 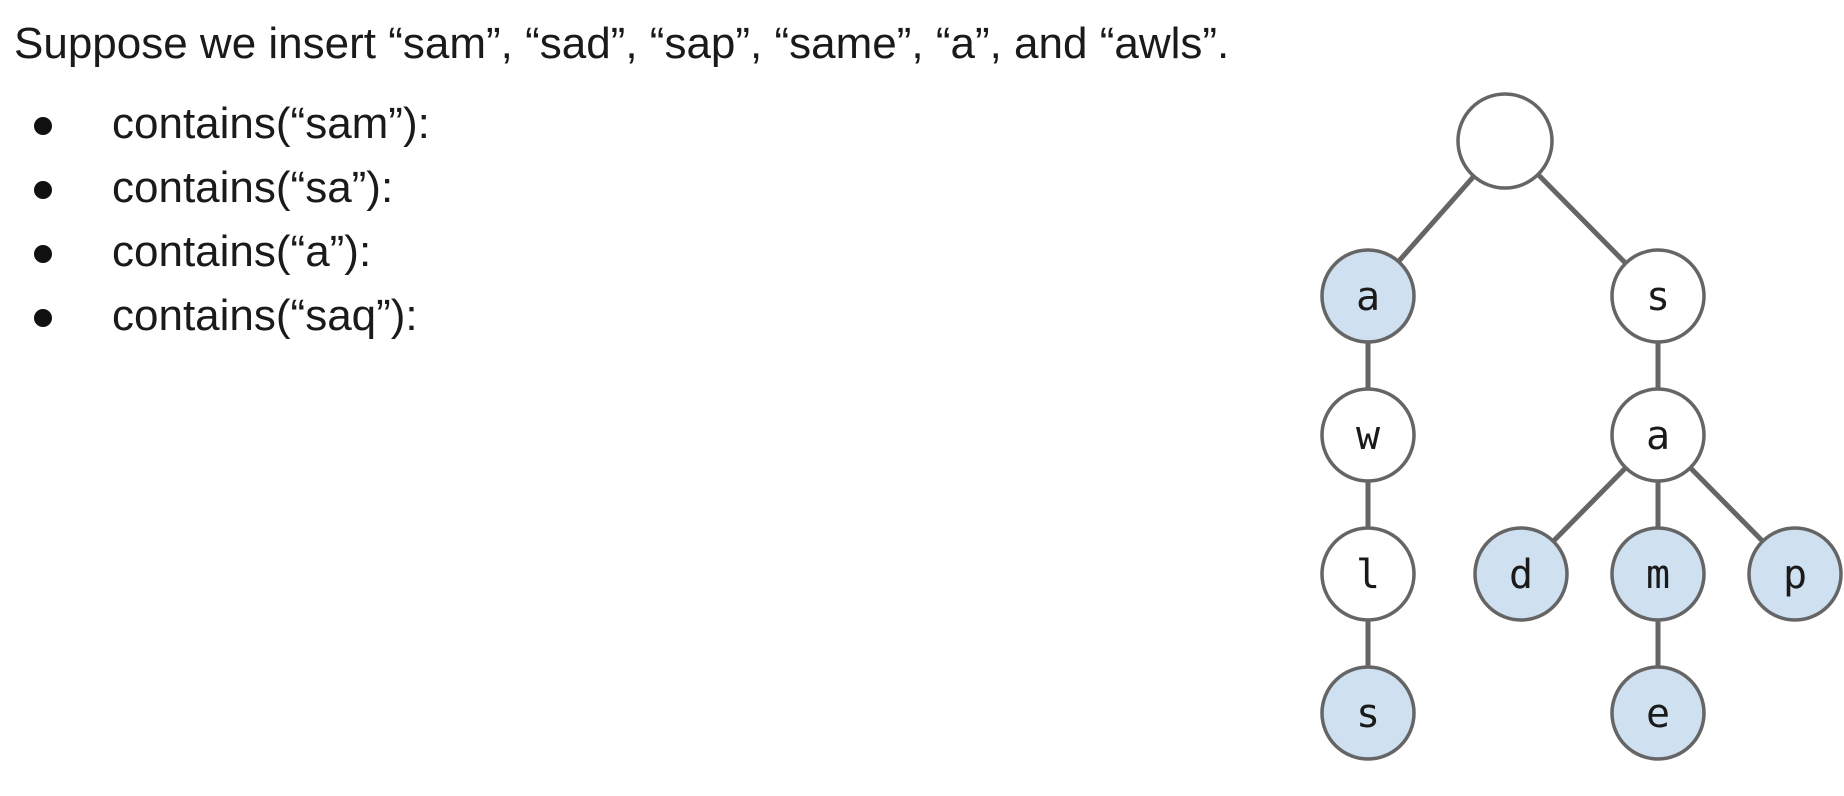 I want to click on node-label: w, so click(x=1368, y=436).